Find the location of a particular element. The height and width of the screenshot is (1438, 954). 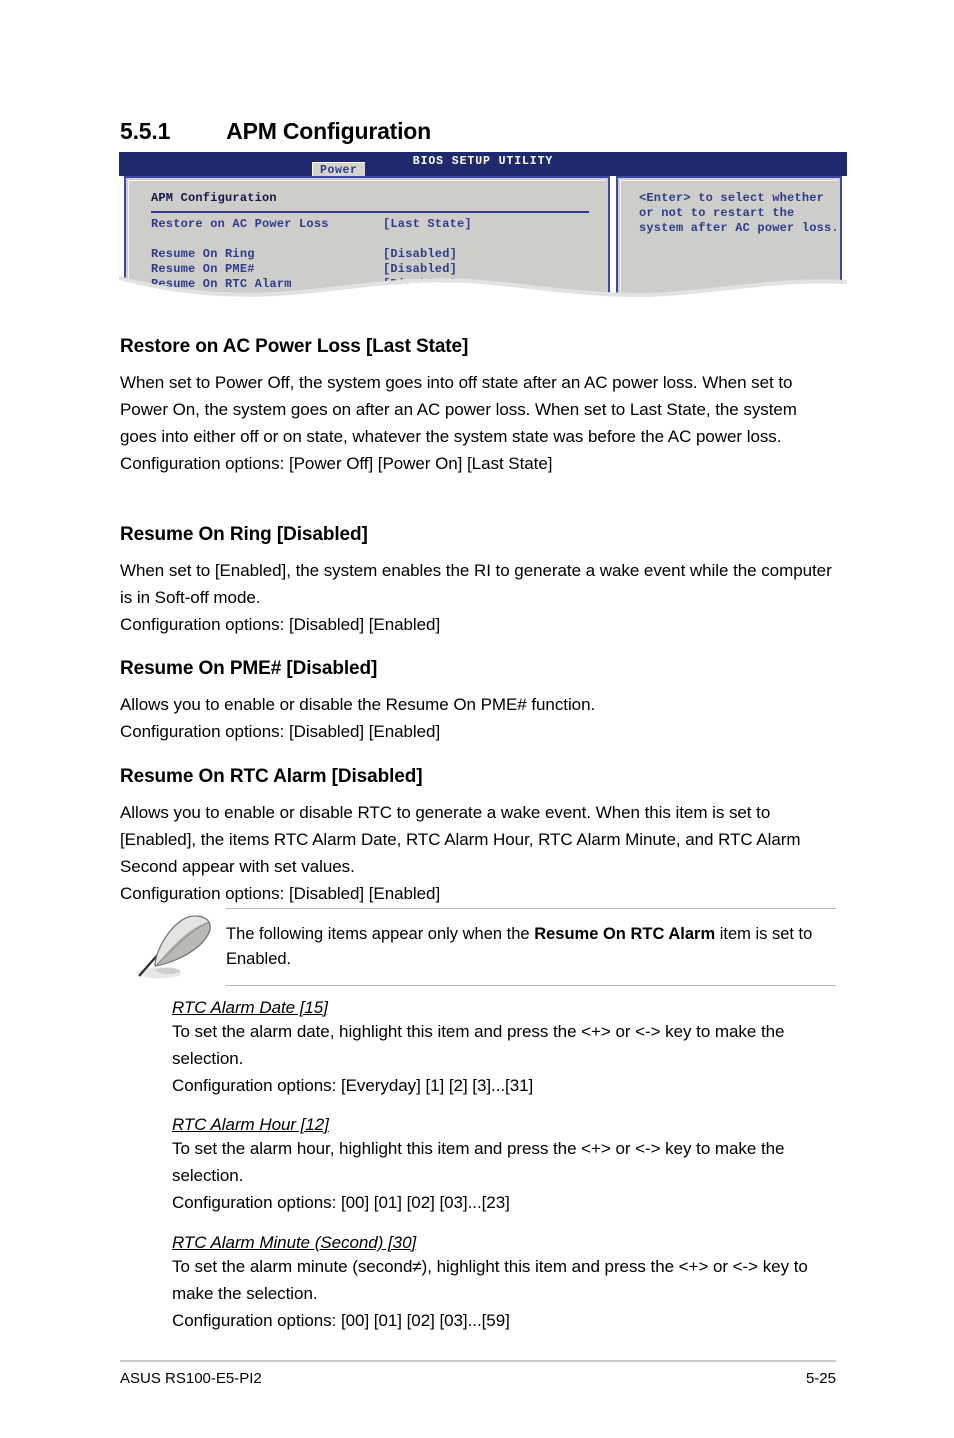

bios-setting-row: Resume On PME# [Disabled] is located at coordinates (311, 269).